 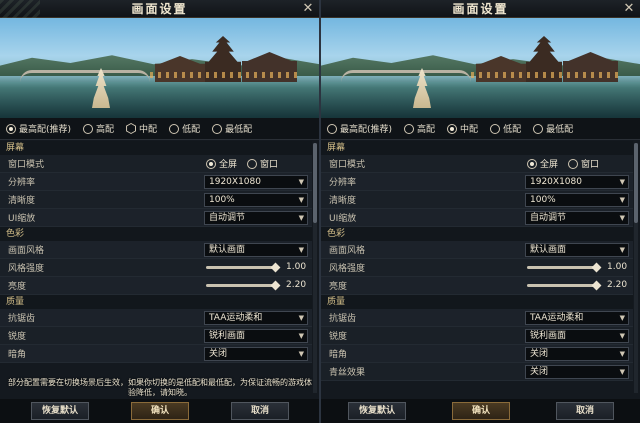 What do you see at coordinates (227, 335) in the screenshot?
I see `select-value: 锐利画面` at bounding box center [227, 335].